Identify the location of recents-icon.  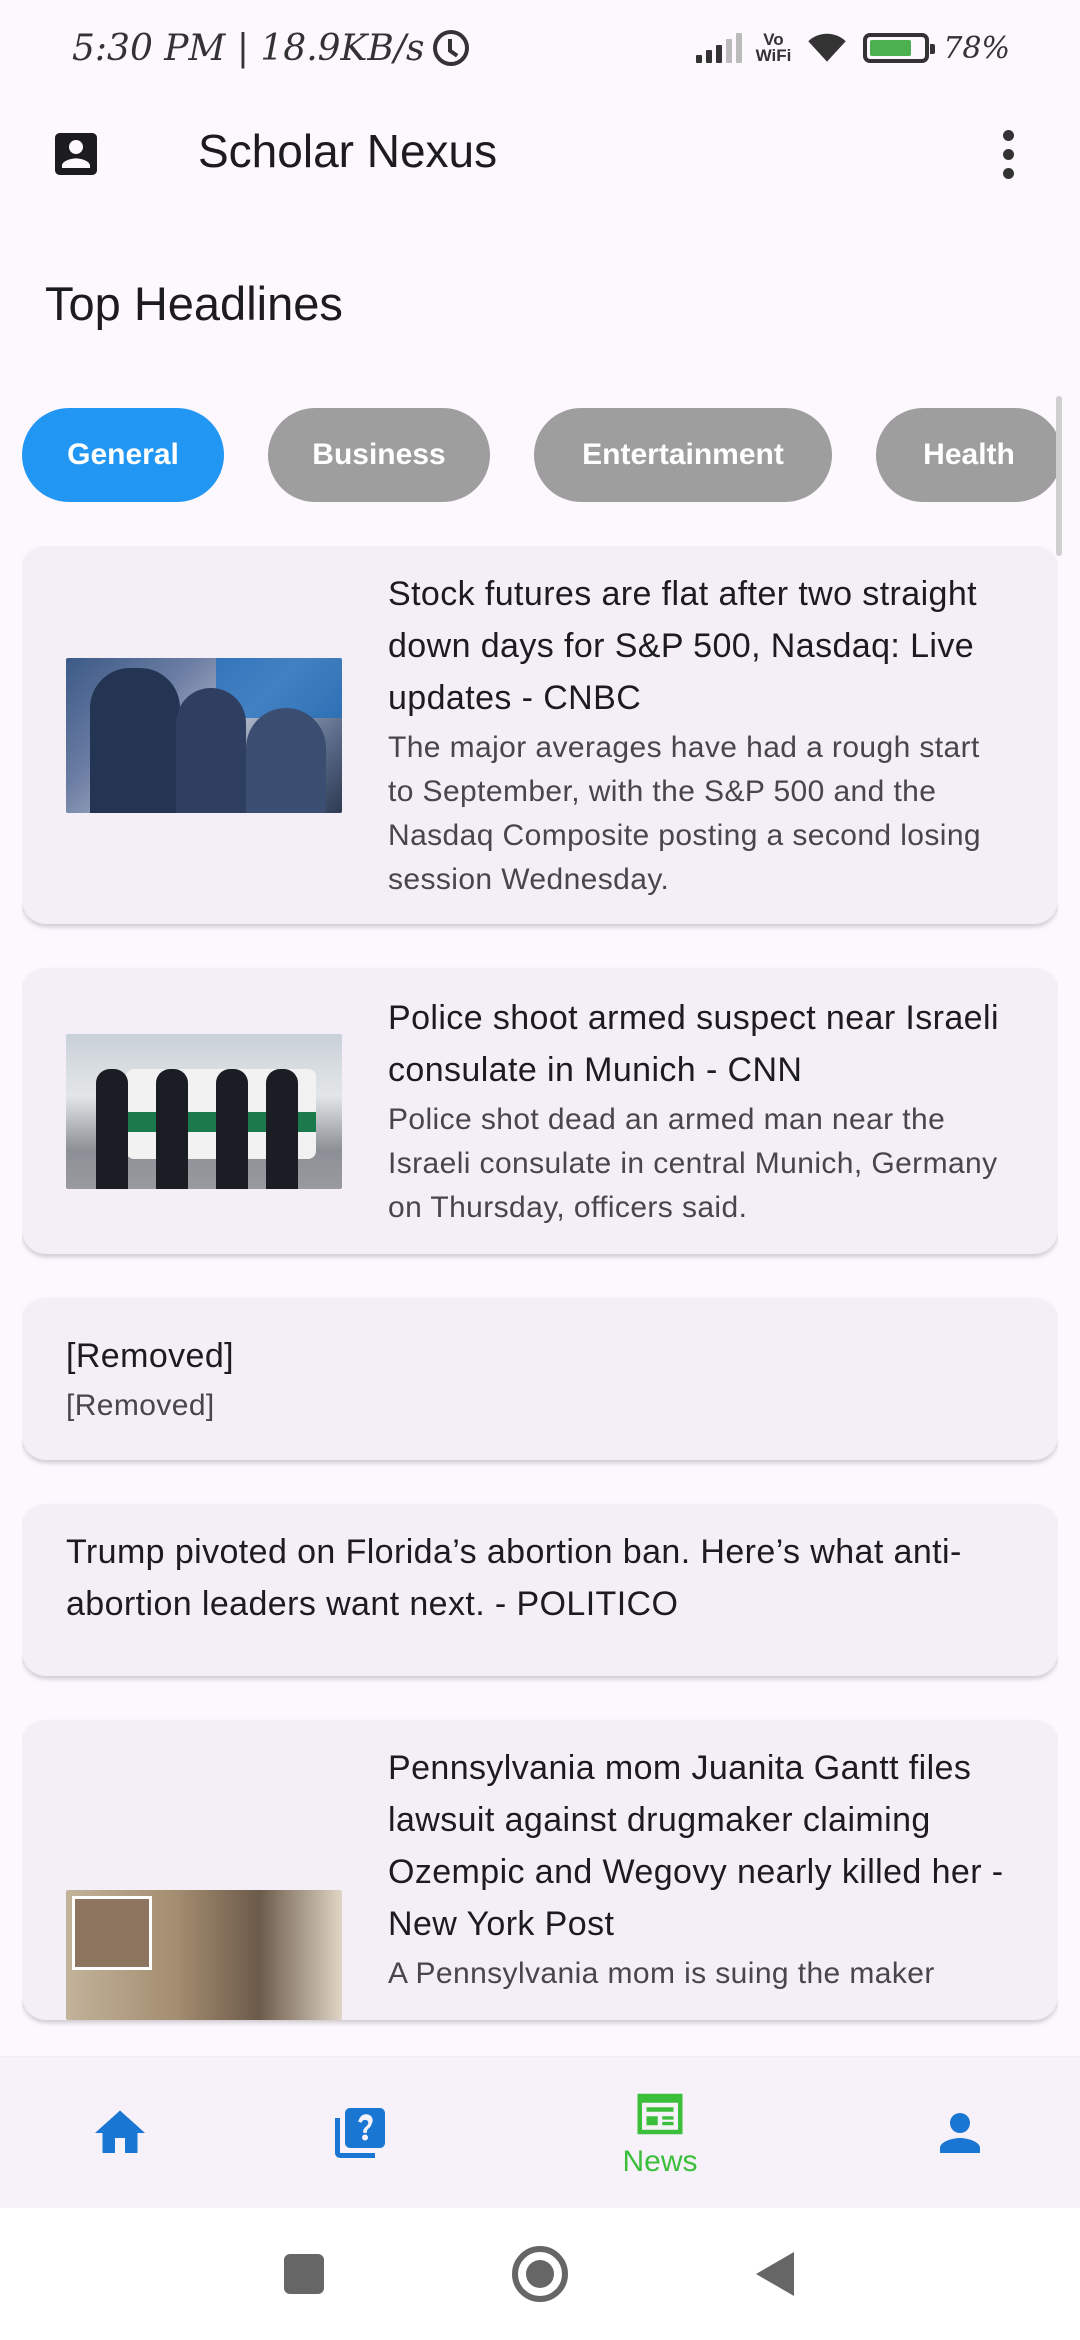
(304, 2274).